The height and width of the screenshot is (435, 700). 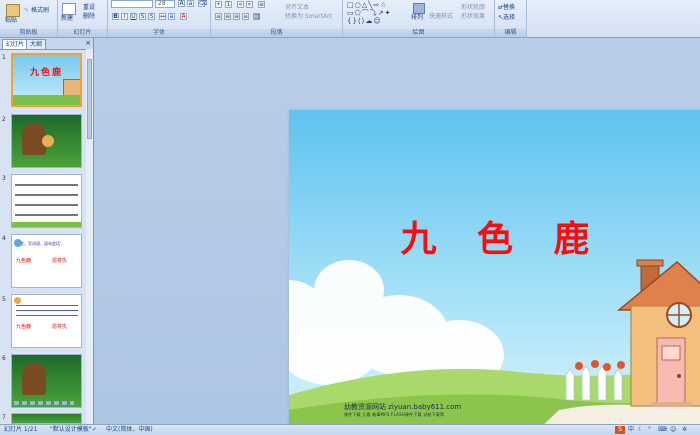 What do you see at coordinates (375, 13) in the screenshot?
I see `shapes-gallery: □○△╲⇨☆ ▭⬠⌒⤵↗✦ {}⟨⟩☁☺` at bounding box center [375, 13].